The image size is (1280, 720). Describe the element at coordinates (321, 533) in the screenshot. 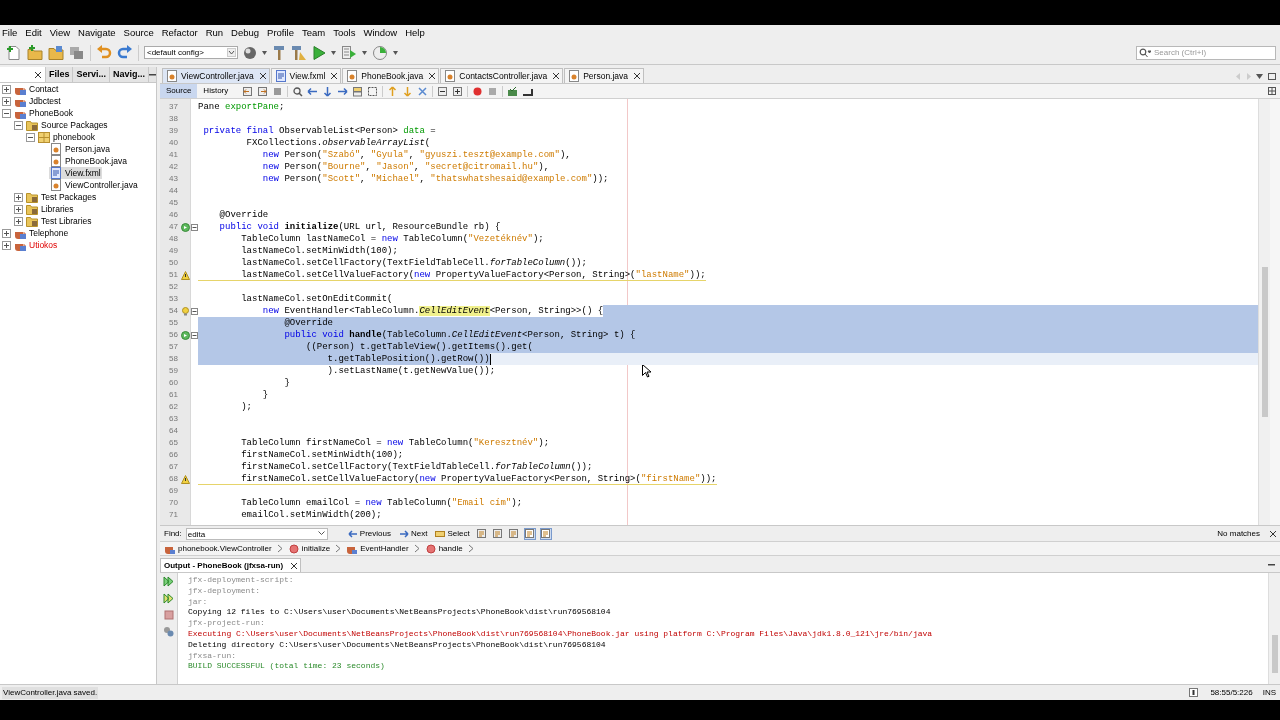

I see `chevron-down-icon` at that location.